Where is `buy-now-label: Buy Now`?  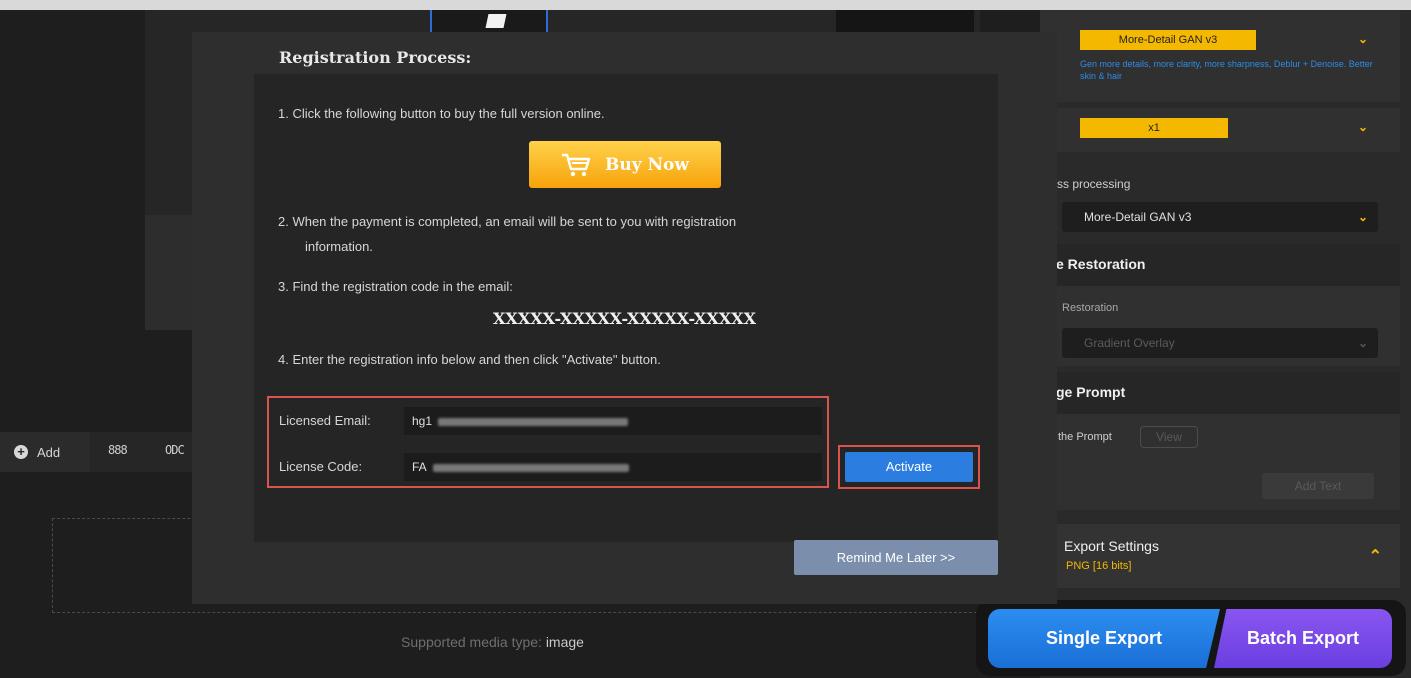
buy-now-label: Buy Now is located at coordinates (647, 164).